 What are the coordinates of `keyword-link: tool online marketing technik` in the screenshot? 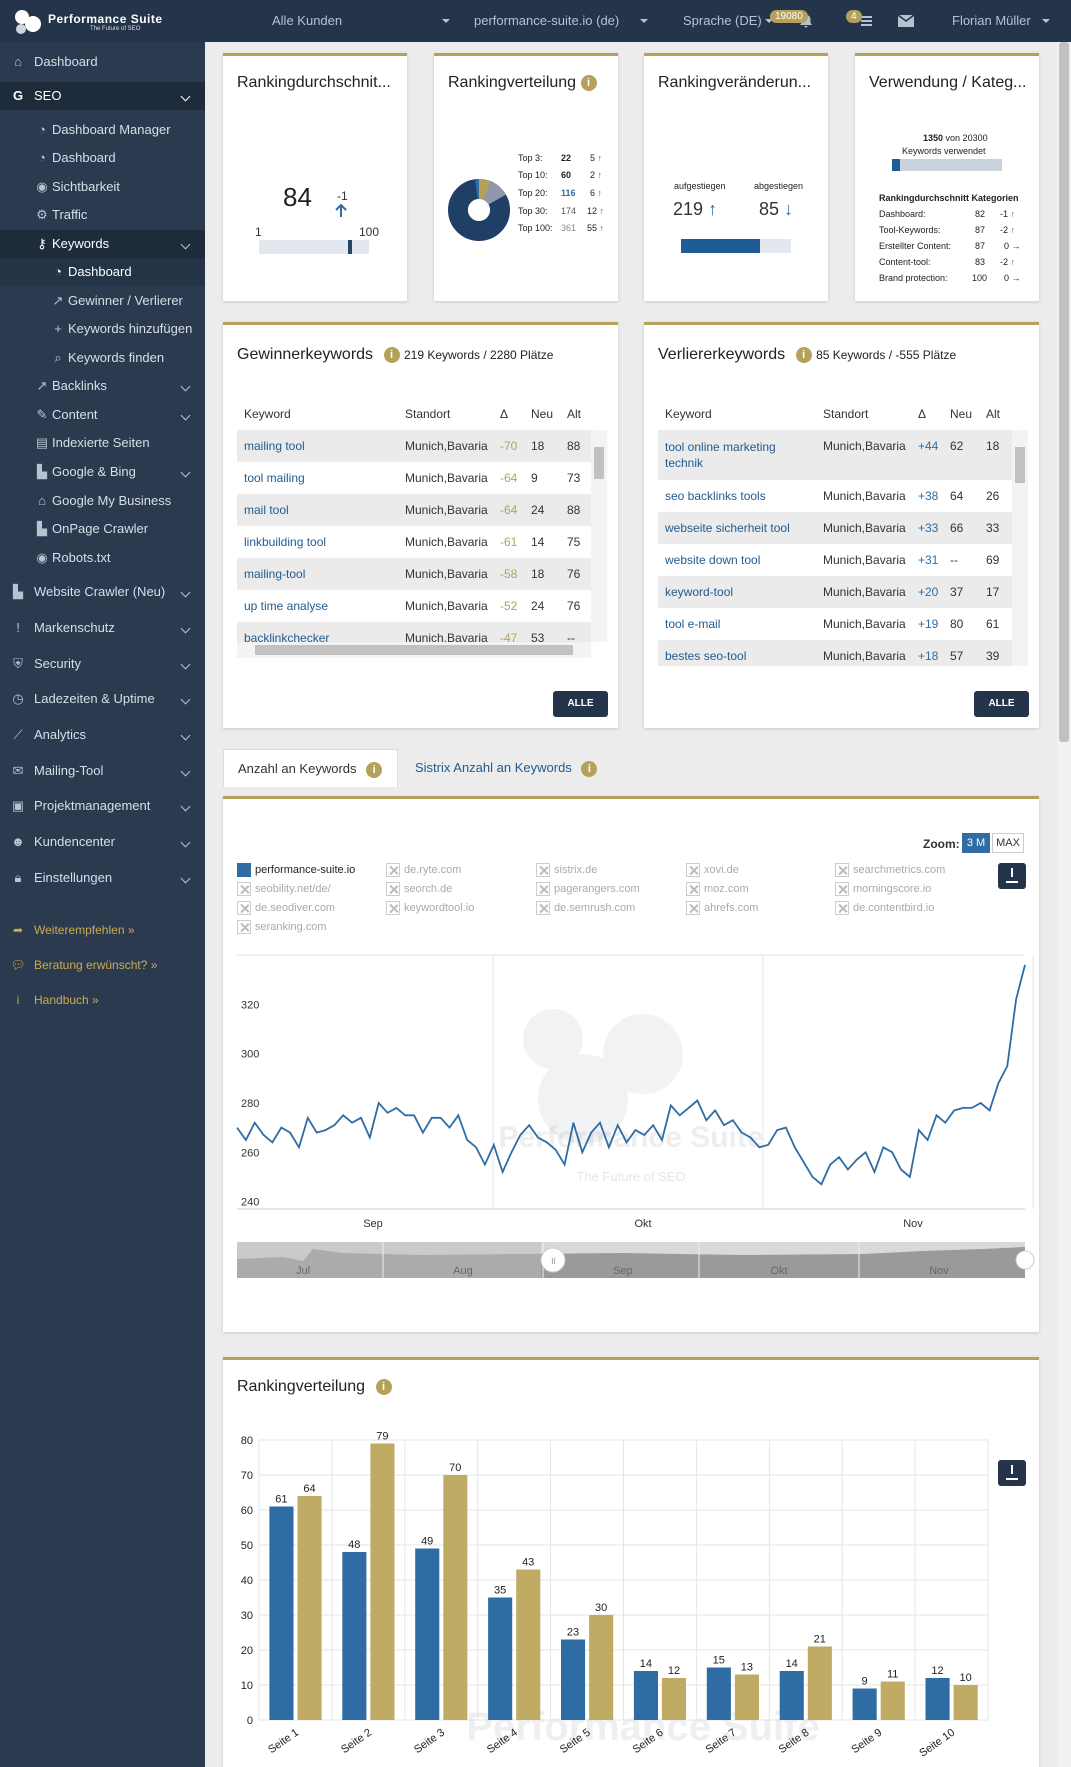 It's located at (735, 455).